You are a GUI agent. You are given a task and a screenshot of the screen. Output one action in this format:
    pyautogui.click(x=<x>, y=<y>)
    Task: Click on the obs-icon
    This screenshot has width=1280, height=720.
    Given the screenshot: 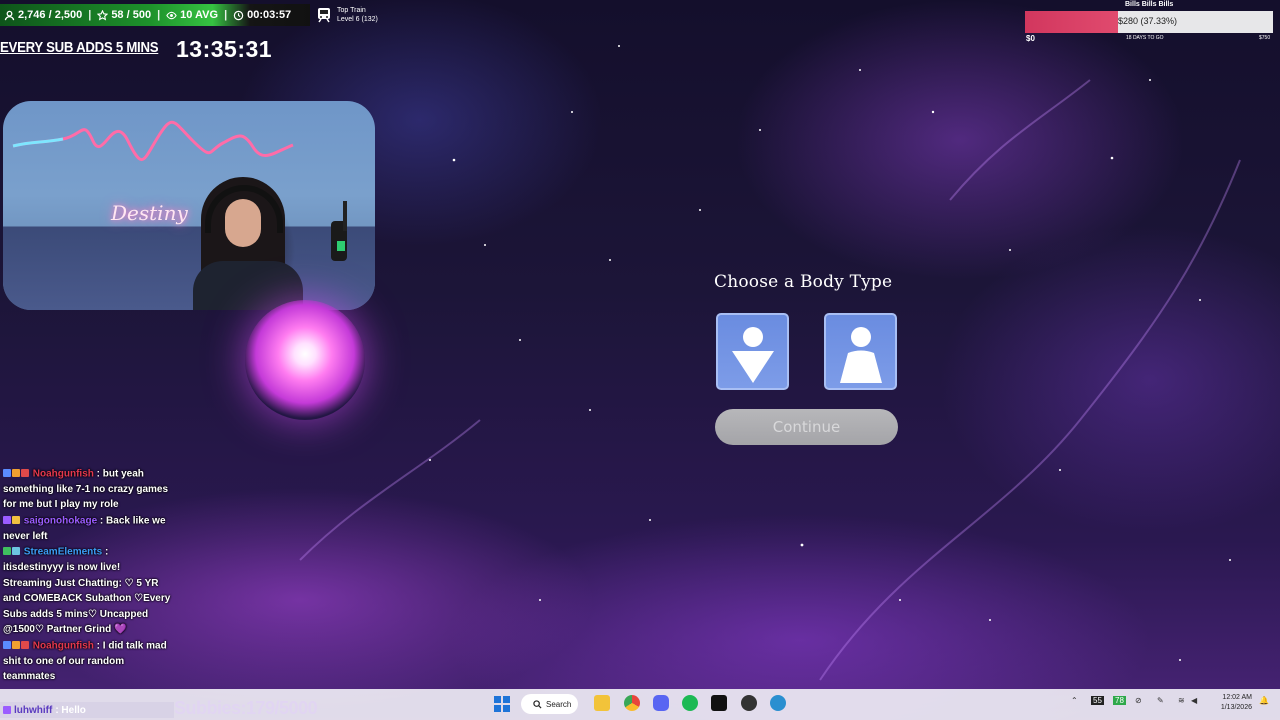 What is the action you would take?
    pyautogui.click(x=749, y=703)
    